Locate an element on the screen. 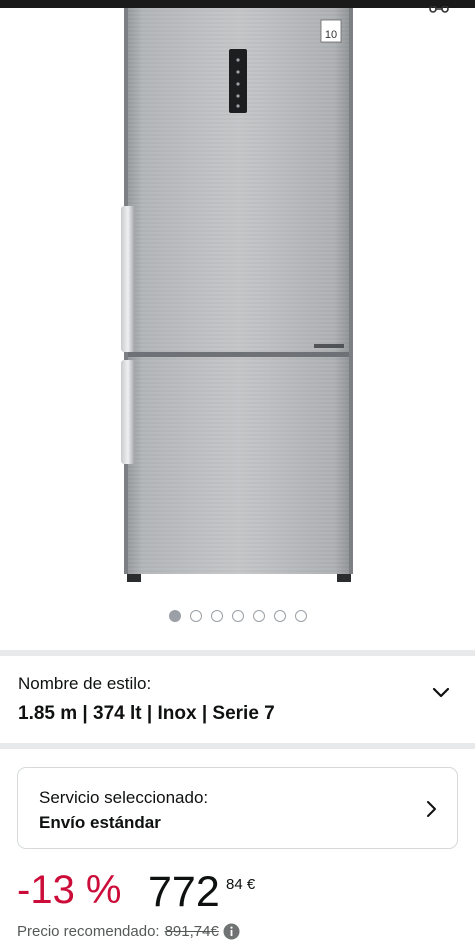 The image size is (475, 952). recommended-price: Precio recomendado: 891,74€ is located at coordinates (128, 931).